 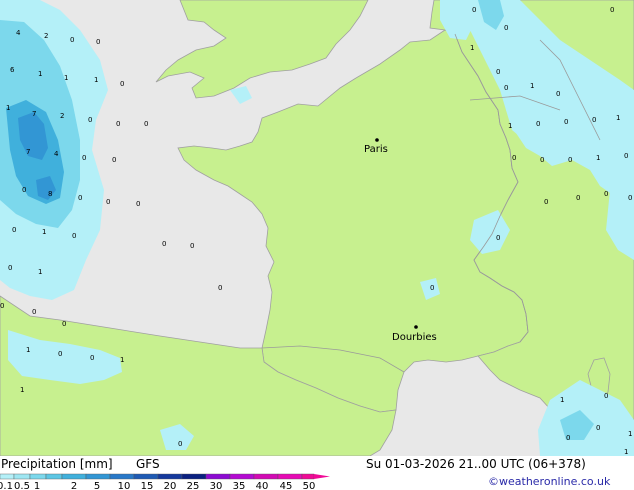 I want to click on precip-legend: 0.1 0.5 1 2 5 10 15 20 25 30 35 40 45 50, so click(x=165, y=481).